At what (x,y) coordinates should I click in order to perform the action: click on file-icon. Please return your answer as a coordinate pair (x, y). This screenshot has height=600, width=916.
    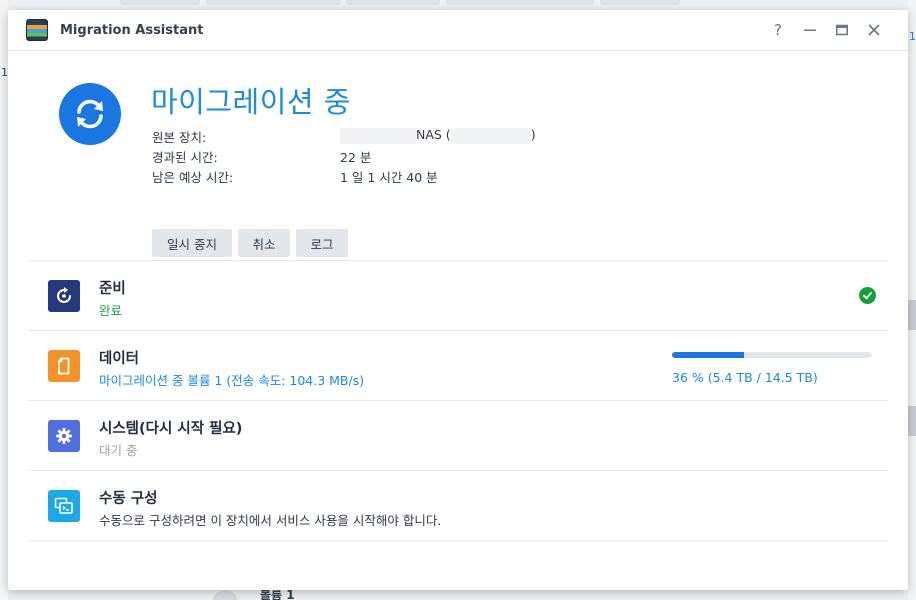
    Looking at the image, I should click on (64, 366).